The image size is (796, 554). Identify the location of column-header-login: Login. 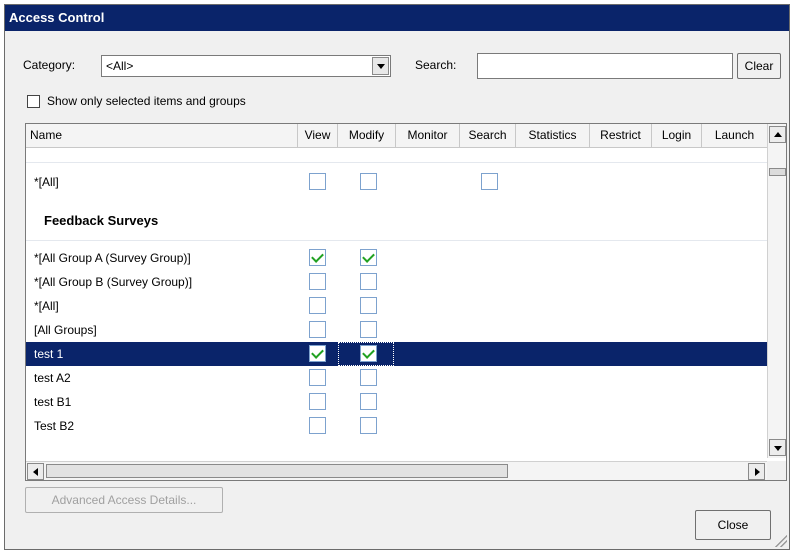
(677, 135).